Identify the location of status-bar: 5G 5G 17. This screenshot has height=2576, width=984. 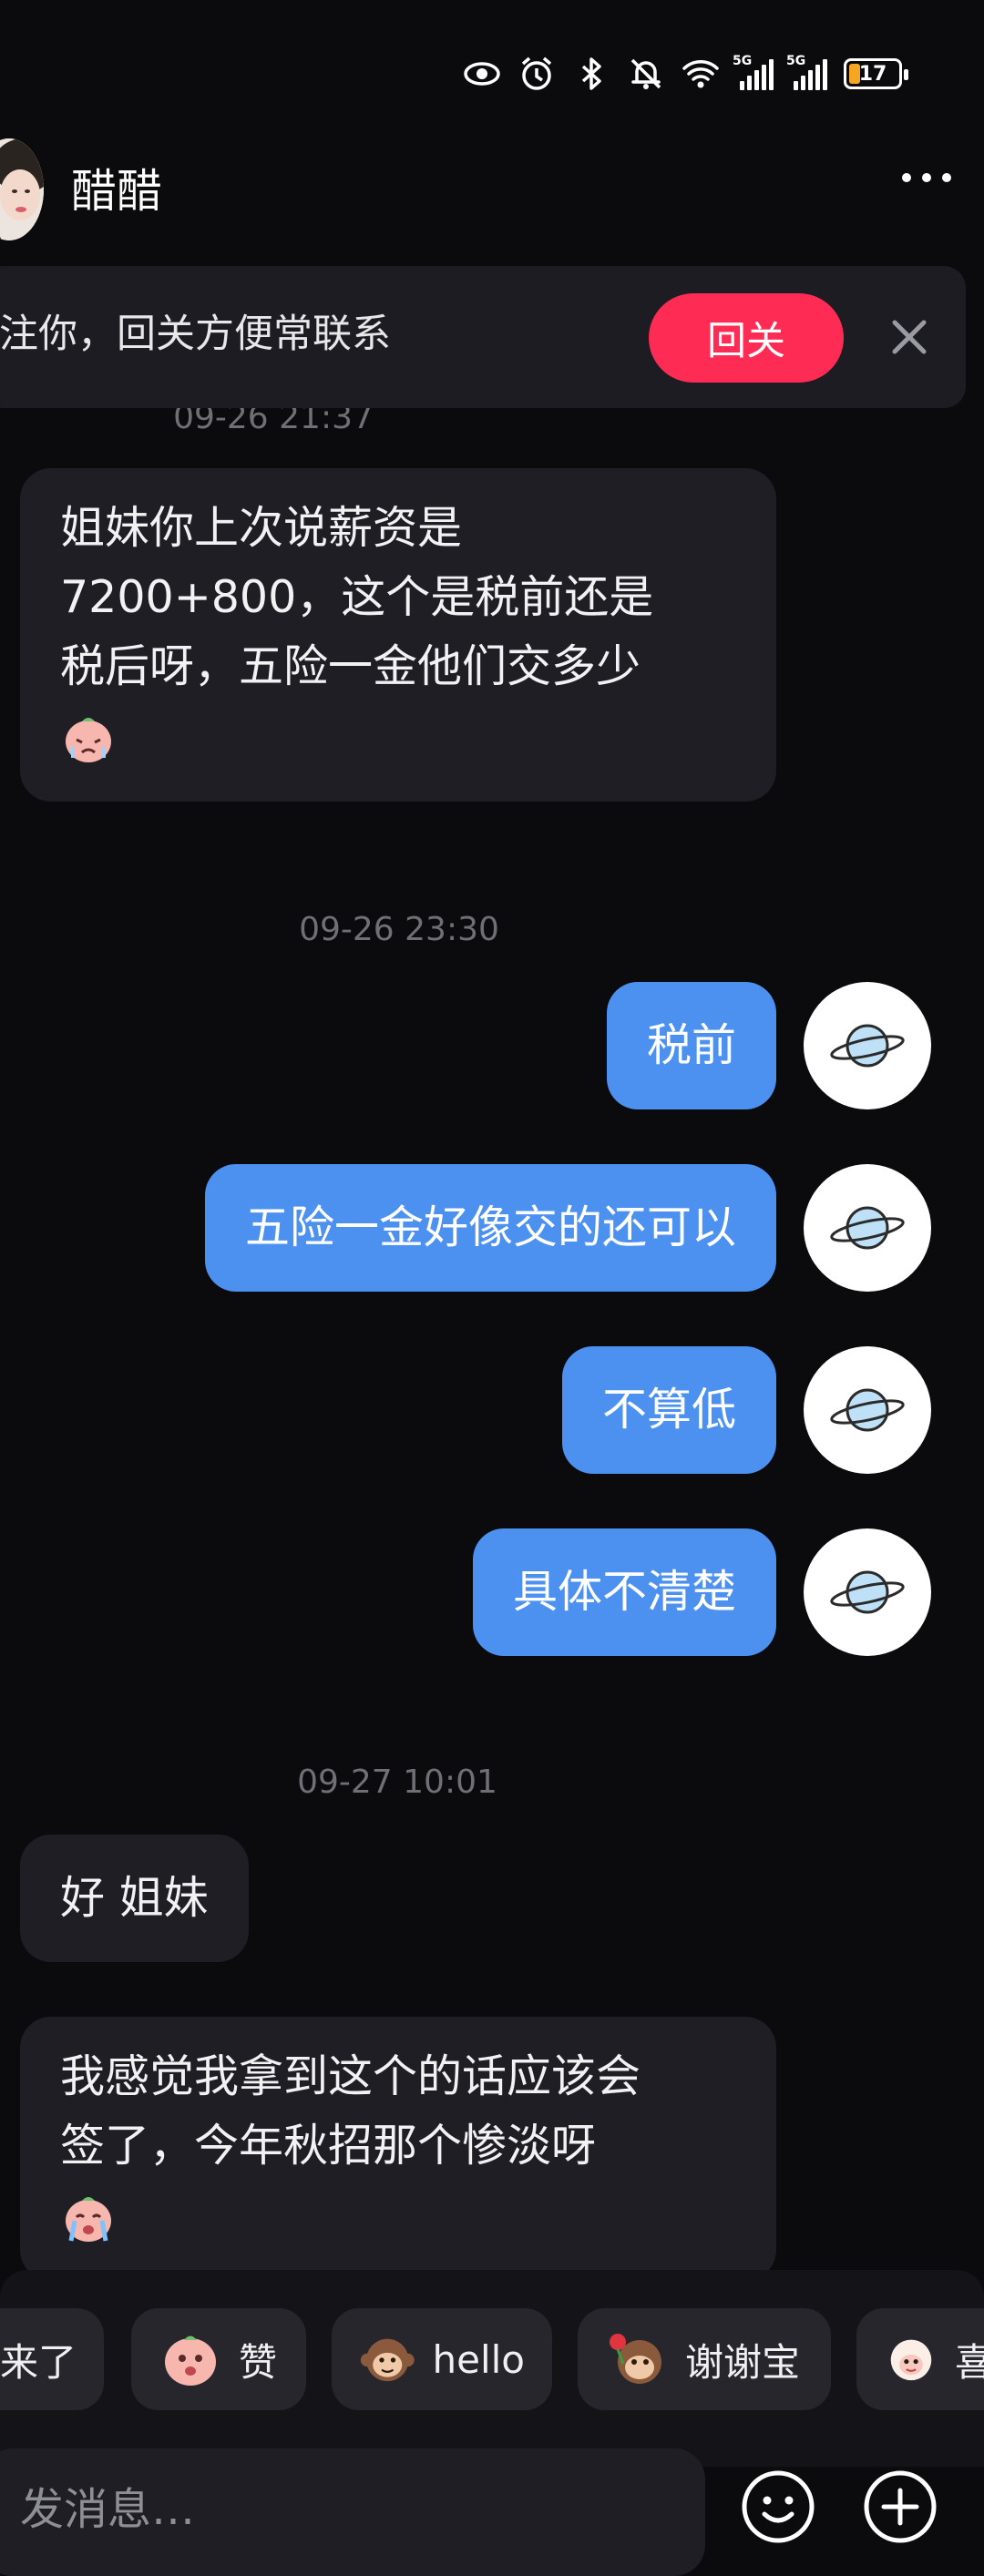
(492, 72).